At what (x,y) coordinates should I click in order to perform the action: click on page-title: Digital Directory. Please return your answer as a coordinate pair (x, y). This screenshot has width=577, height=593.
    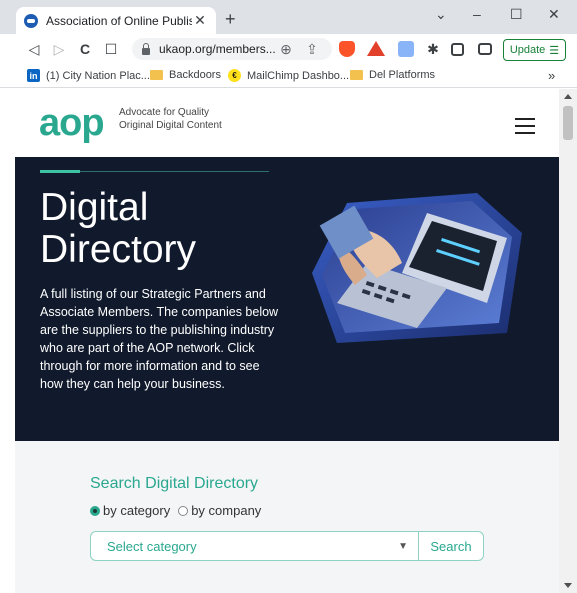
    Looking at the image, I should click on (170, 229).